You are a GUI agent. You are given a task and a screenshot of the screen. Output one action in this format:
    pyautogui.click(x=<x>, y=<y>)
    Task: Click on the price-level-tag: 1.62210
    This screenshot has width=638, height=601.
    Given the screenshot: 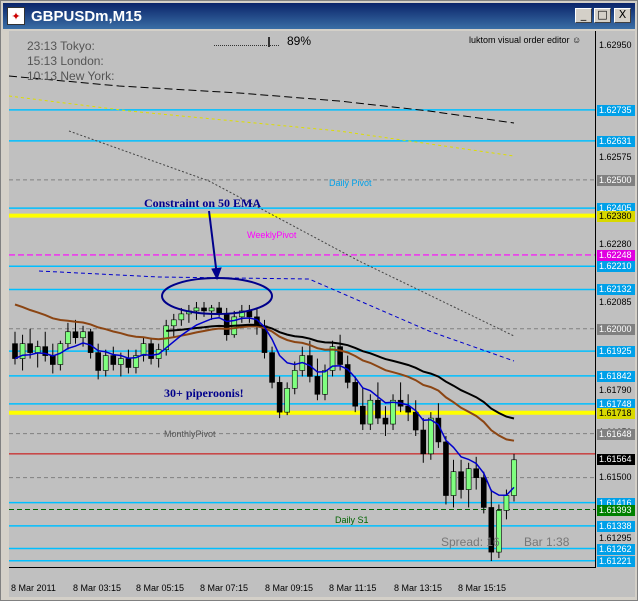 What is the action you would take?
    pyautogui.click(x=616, y=267)
    